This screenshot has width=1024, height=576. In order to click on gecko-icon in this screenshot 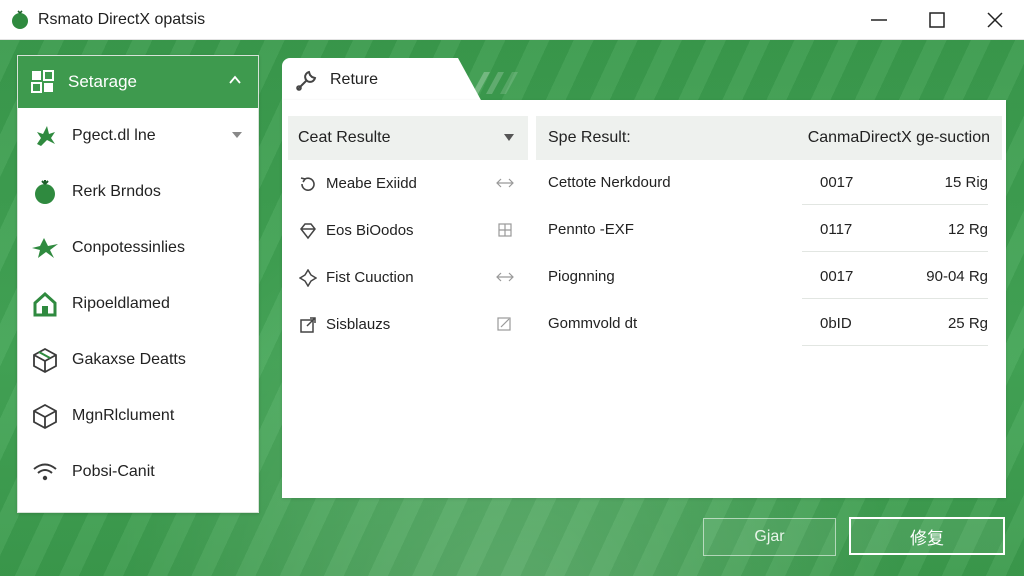, I will do `click(45, 136)`.